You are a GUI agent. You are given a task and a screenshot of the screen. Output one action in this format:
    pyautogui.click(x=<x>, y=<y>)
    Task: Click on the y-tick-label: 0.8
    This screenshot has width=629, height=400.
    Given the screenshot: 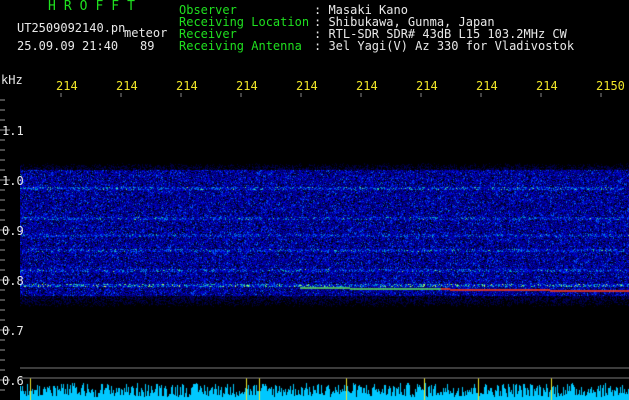 What is the action you would take?
    pyautogui.click(x=13, y=281)
    